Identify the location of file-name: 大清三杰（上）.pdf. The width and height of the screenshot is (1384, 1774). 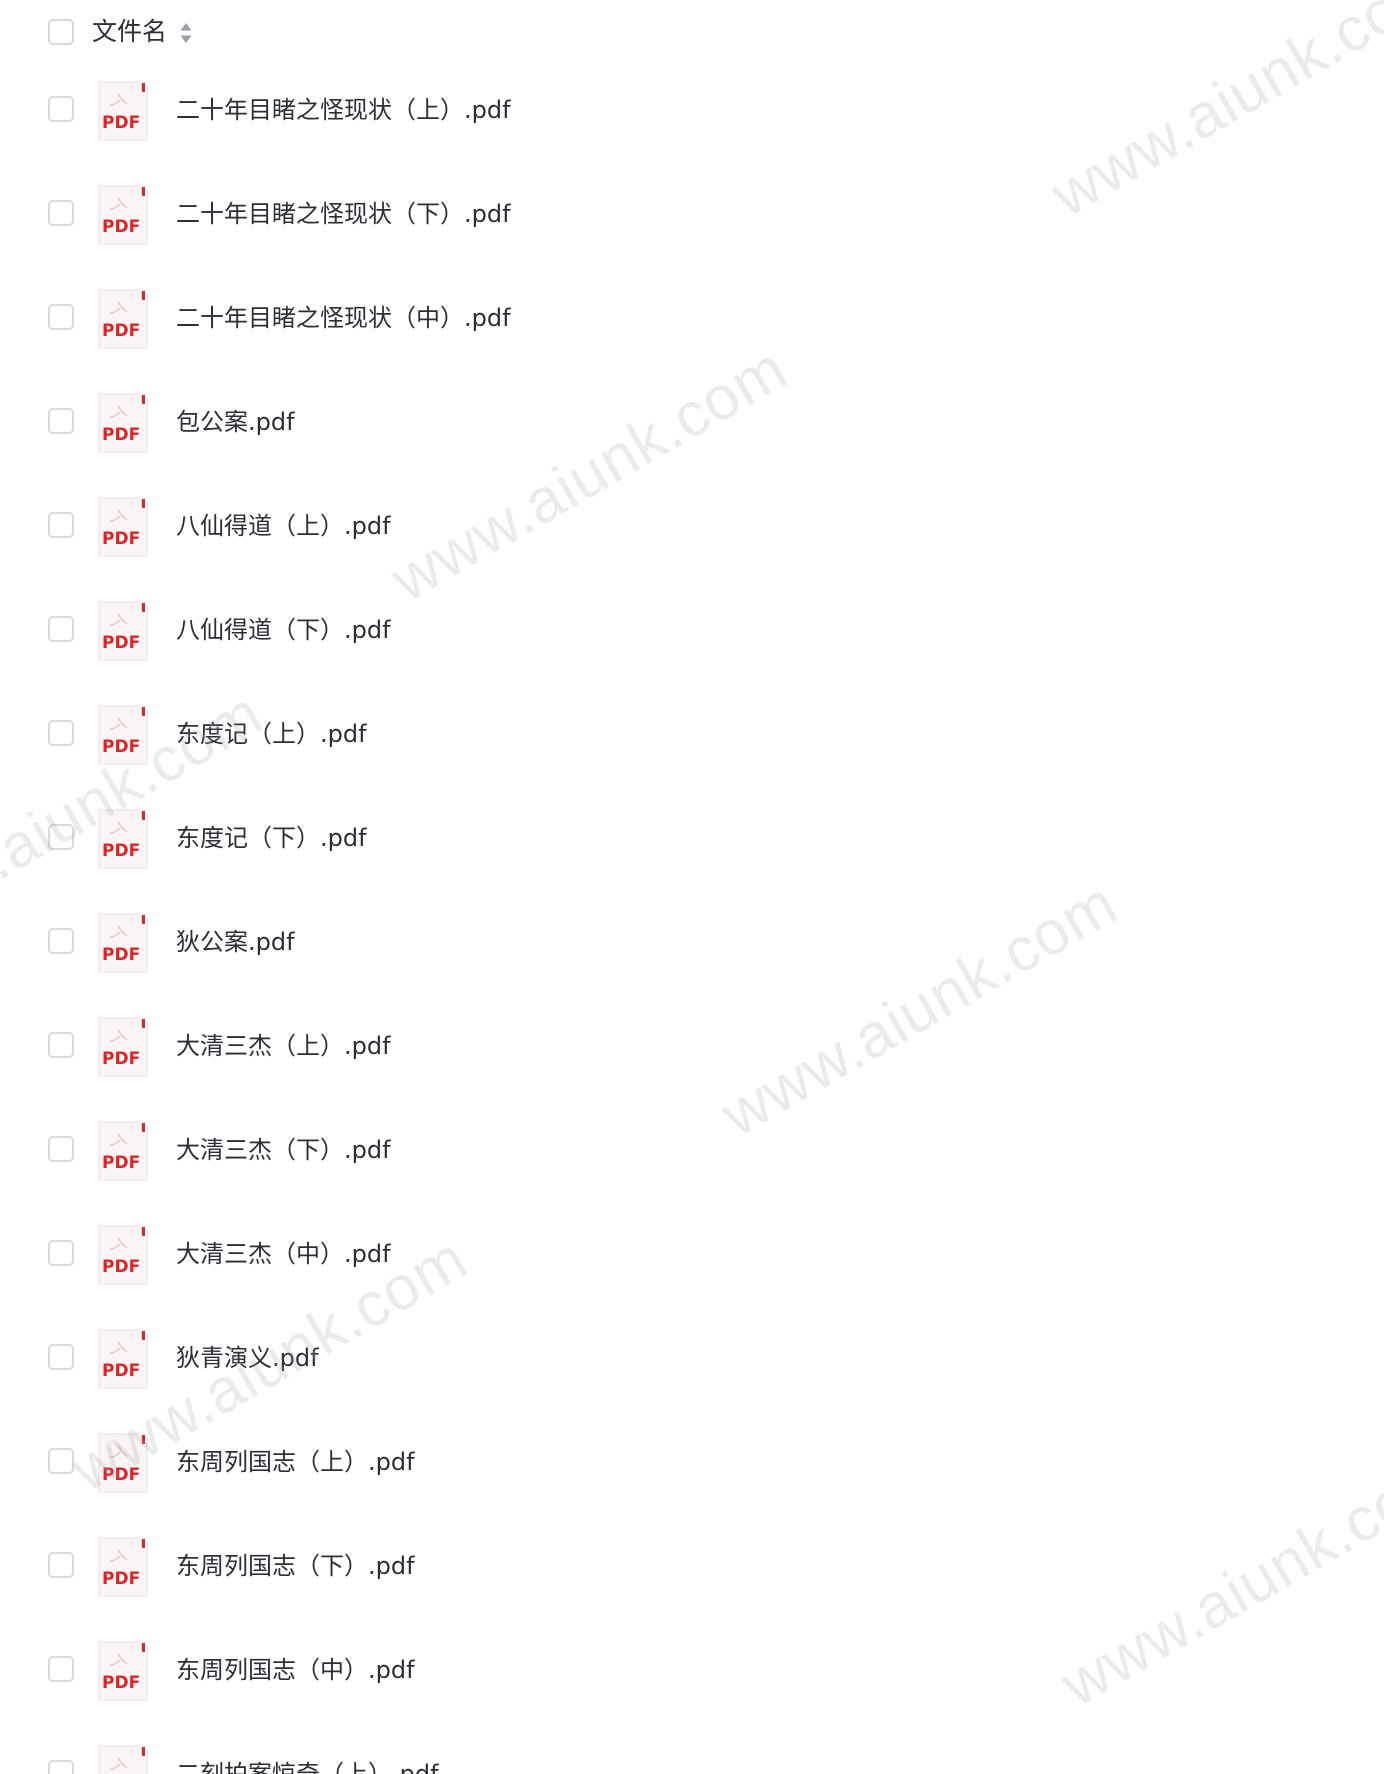
(283, 1046).